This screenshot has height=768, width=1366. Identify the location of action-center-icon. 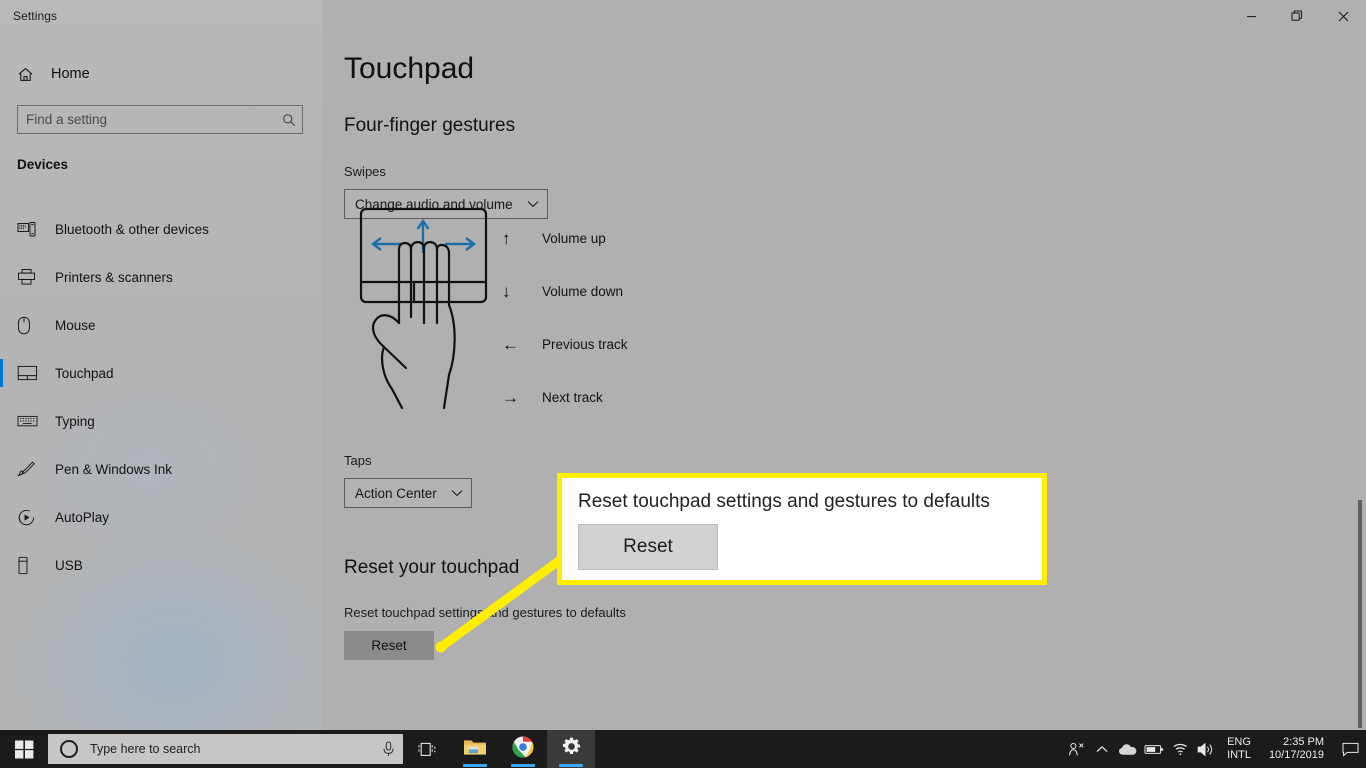
(1350, 749).